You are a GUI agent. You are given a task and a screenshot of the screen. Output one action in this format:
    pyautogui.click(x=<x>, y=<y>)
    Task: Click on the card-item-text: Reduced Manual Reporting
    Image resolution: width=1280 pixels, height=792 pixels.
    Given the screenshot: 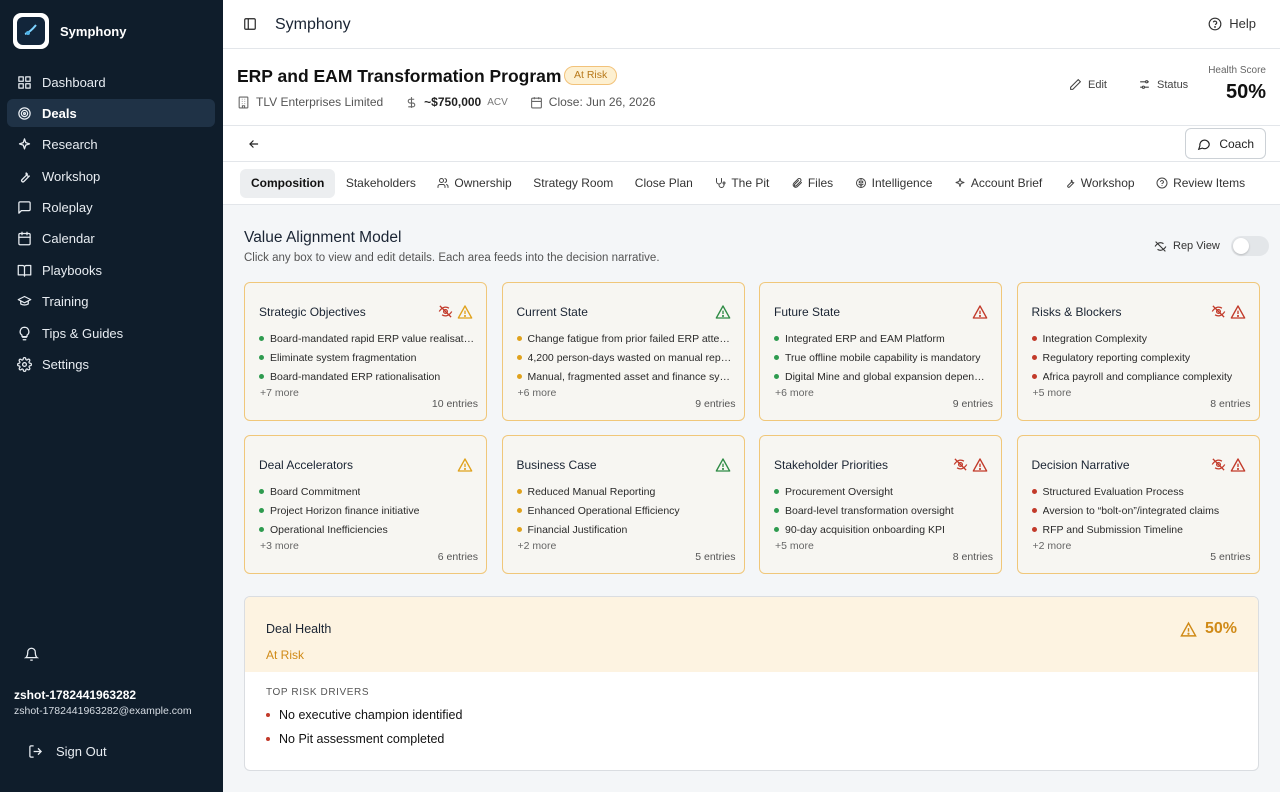 What is the action you would take?
    pyautogui.click(x=591, y=491)
    